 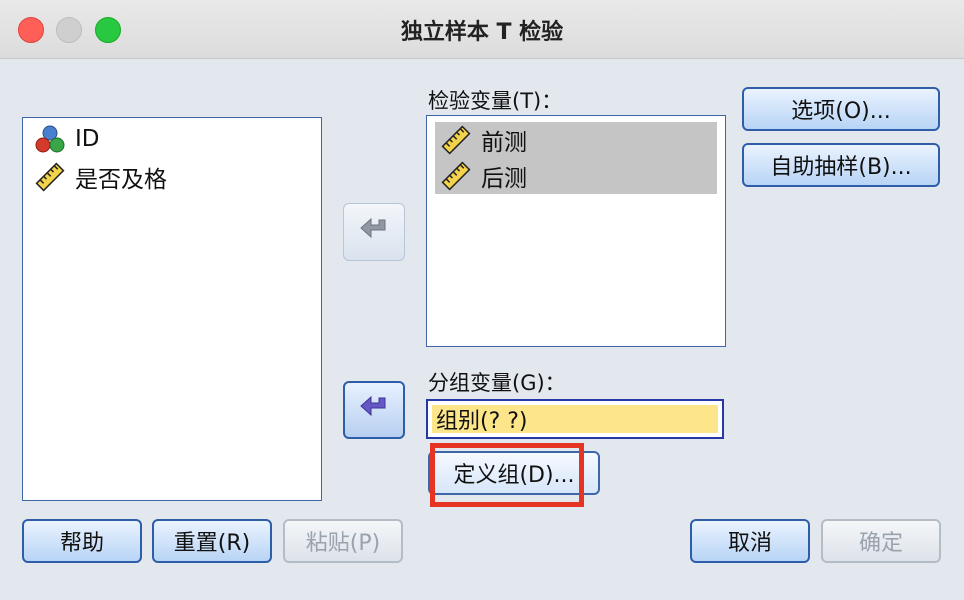 I want to click on move-grouping-variable-button, so click(x=374, y=410).